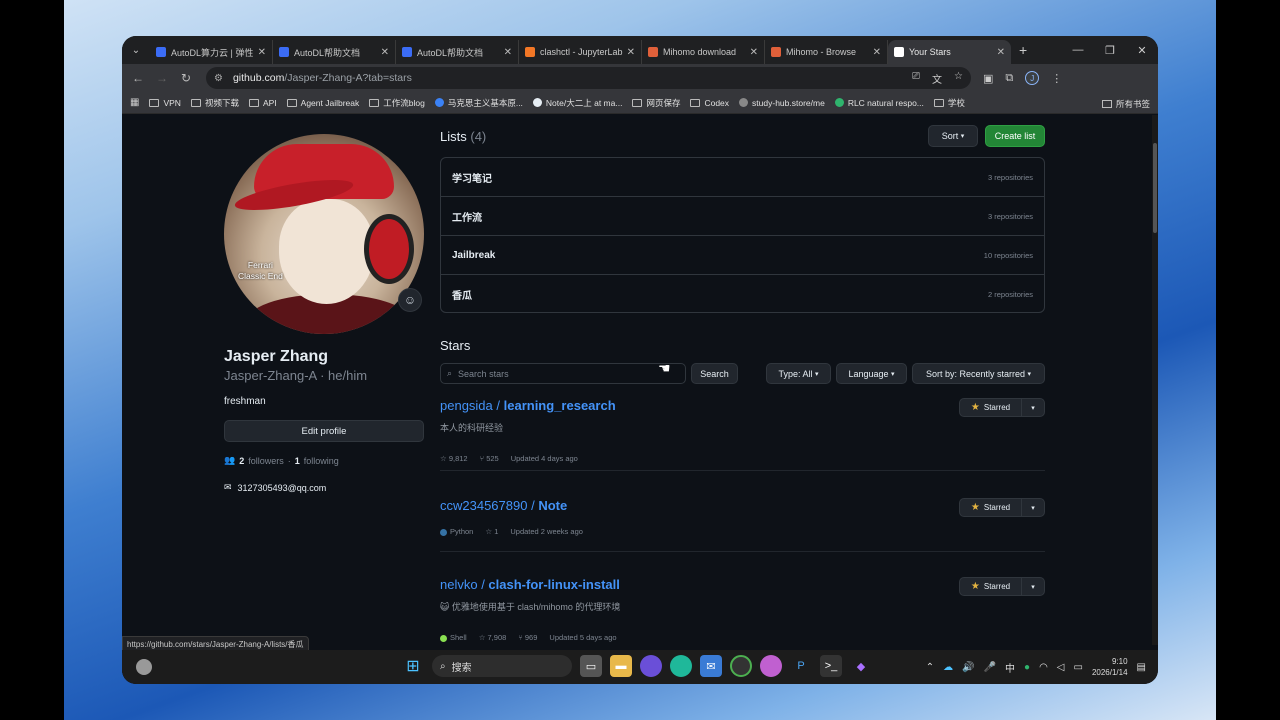 The height and width of the screenshot is (720, 1280). Describe the element at coordinates (266, 461) in the screenshot. I see `followers-link: followers` at that location.